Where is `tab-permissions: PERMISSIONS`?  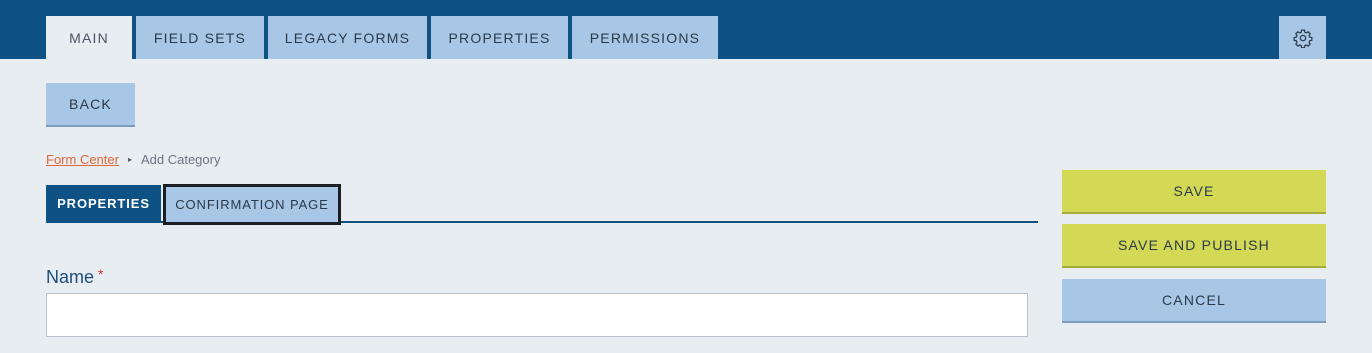
tab-permissions: PERMISSIONS is located at coordinates (645, 37).